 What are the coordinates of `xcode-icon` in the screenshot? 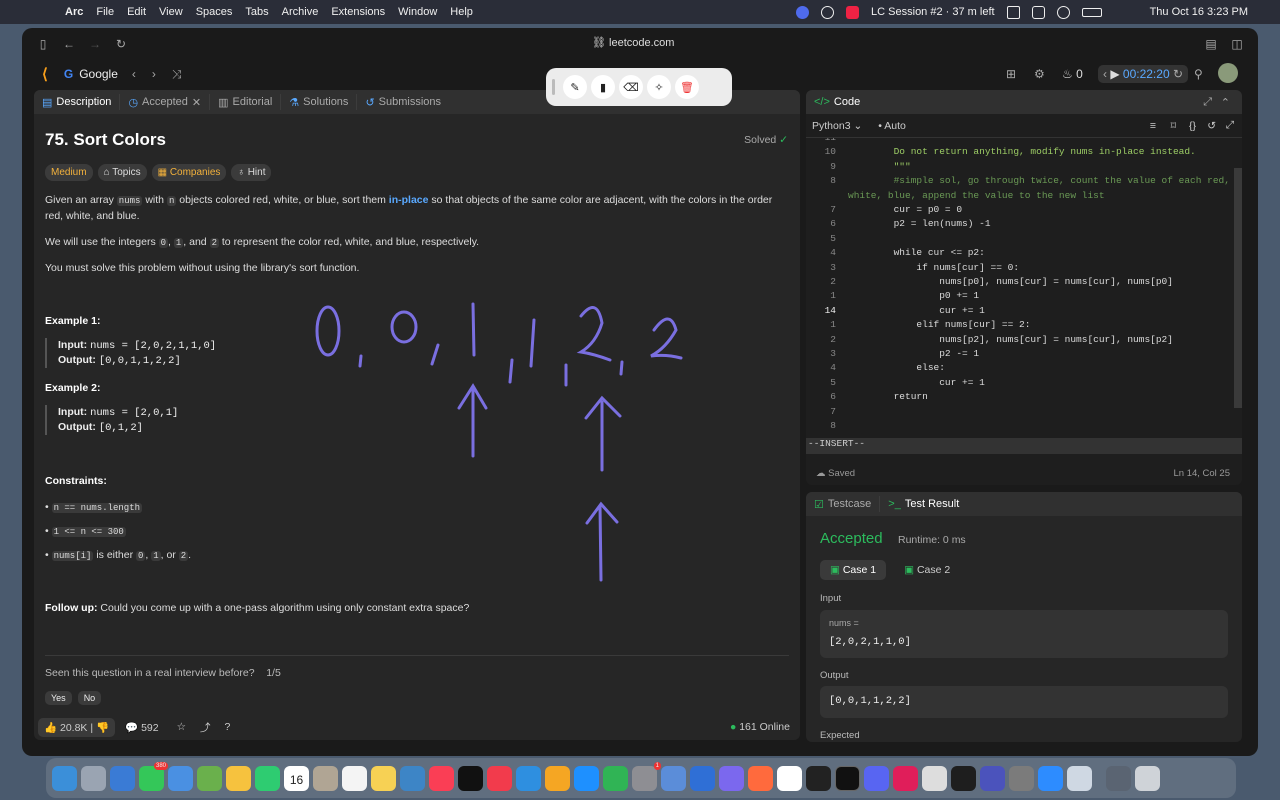 It's located at (702, 778).